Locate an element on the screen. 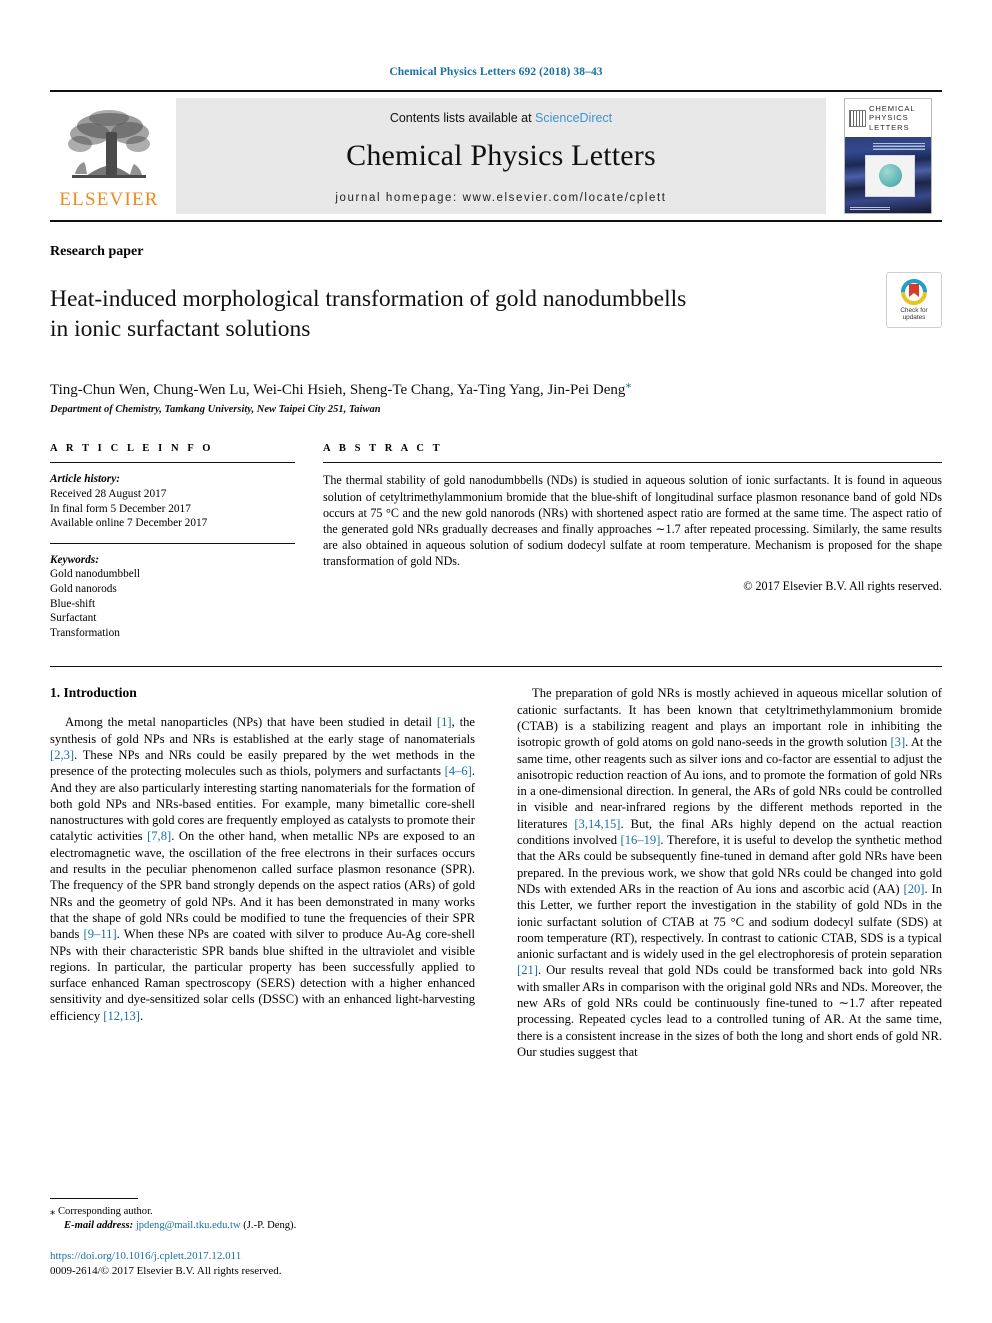 This screenshot has width=992, height=1323. cover-journal-title: CHEMICAL PHYSICS LETTERS is located at coordinates (892, 118).